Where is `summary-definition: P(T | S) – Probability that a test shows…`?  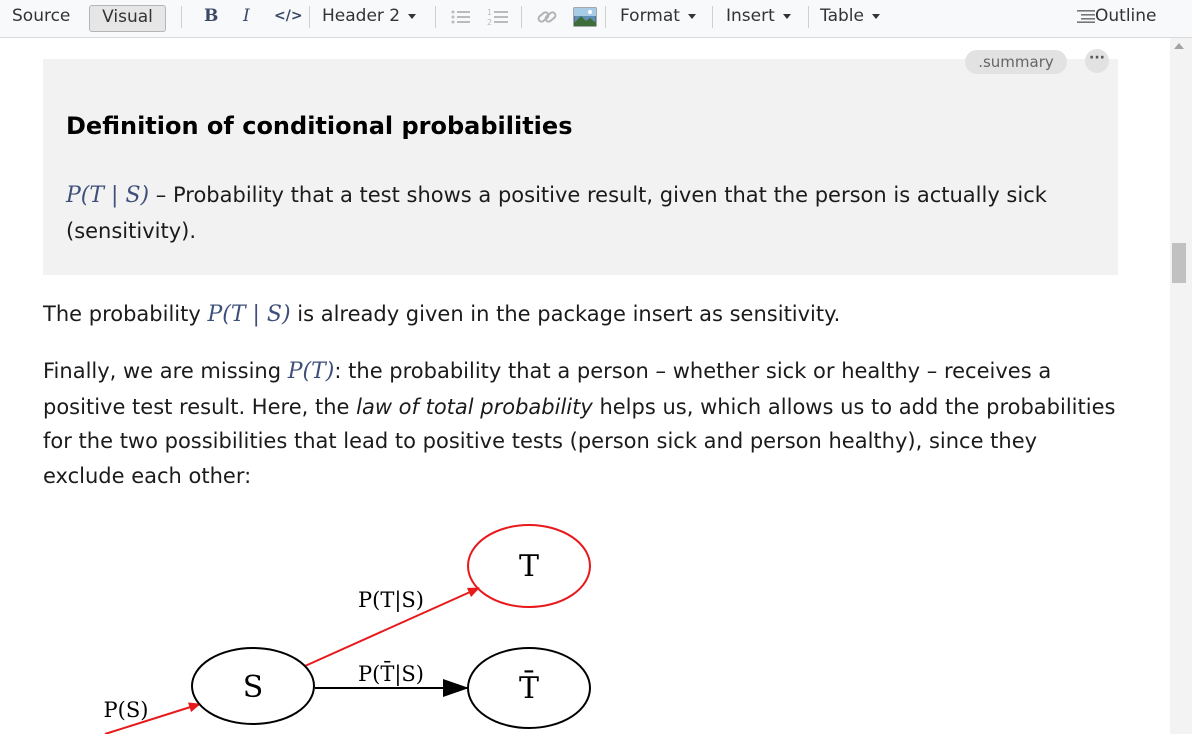
summary-definition: P(T | S) – Probability that a test shows… is located at coordinates (586, 213).